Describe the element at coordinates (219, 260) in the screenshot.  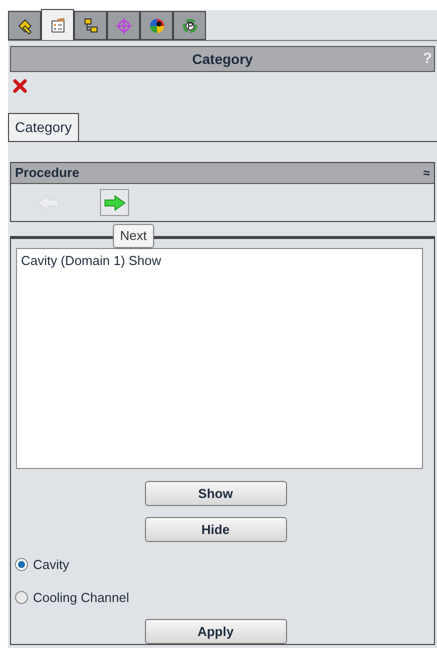
I see `list-item: Cavity (Domain 1) Show` at that location.